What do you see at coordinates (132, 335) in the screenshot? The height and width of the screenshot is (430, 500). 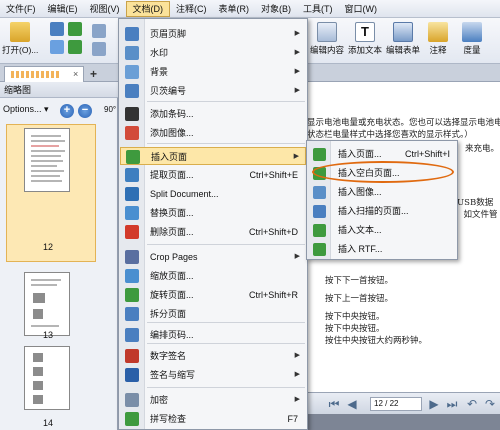 I see `number-pages-icon` at bounding box center [132, 335].